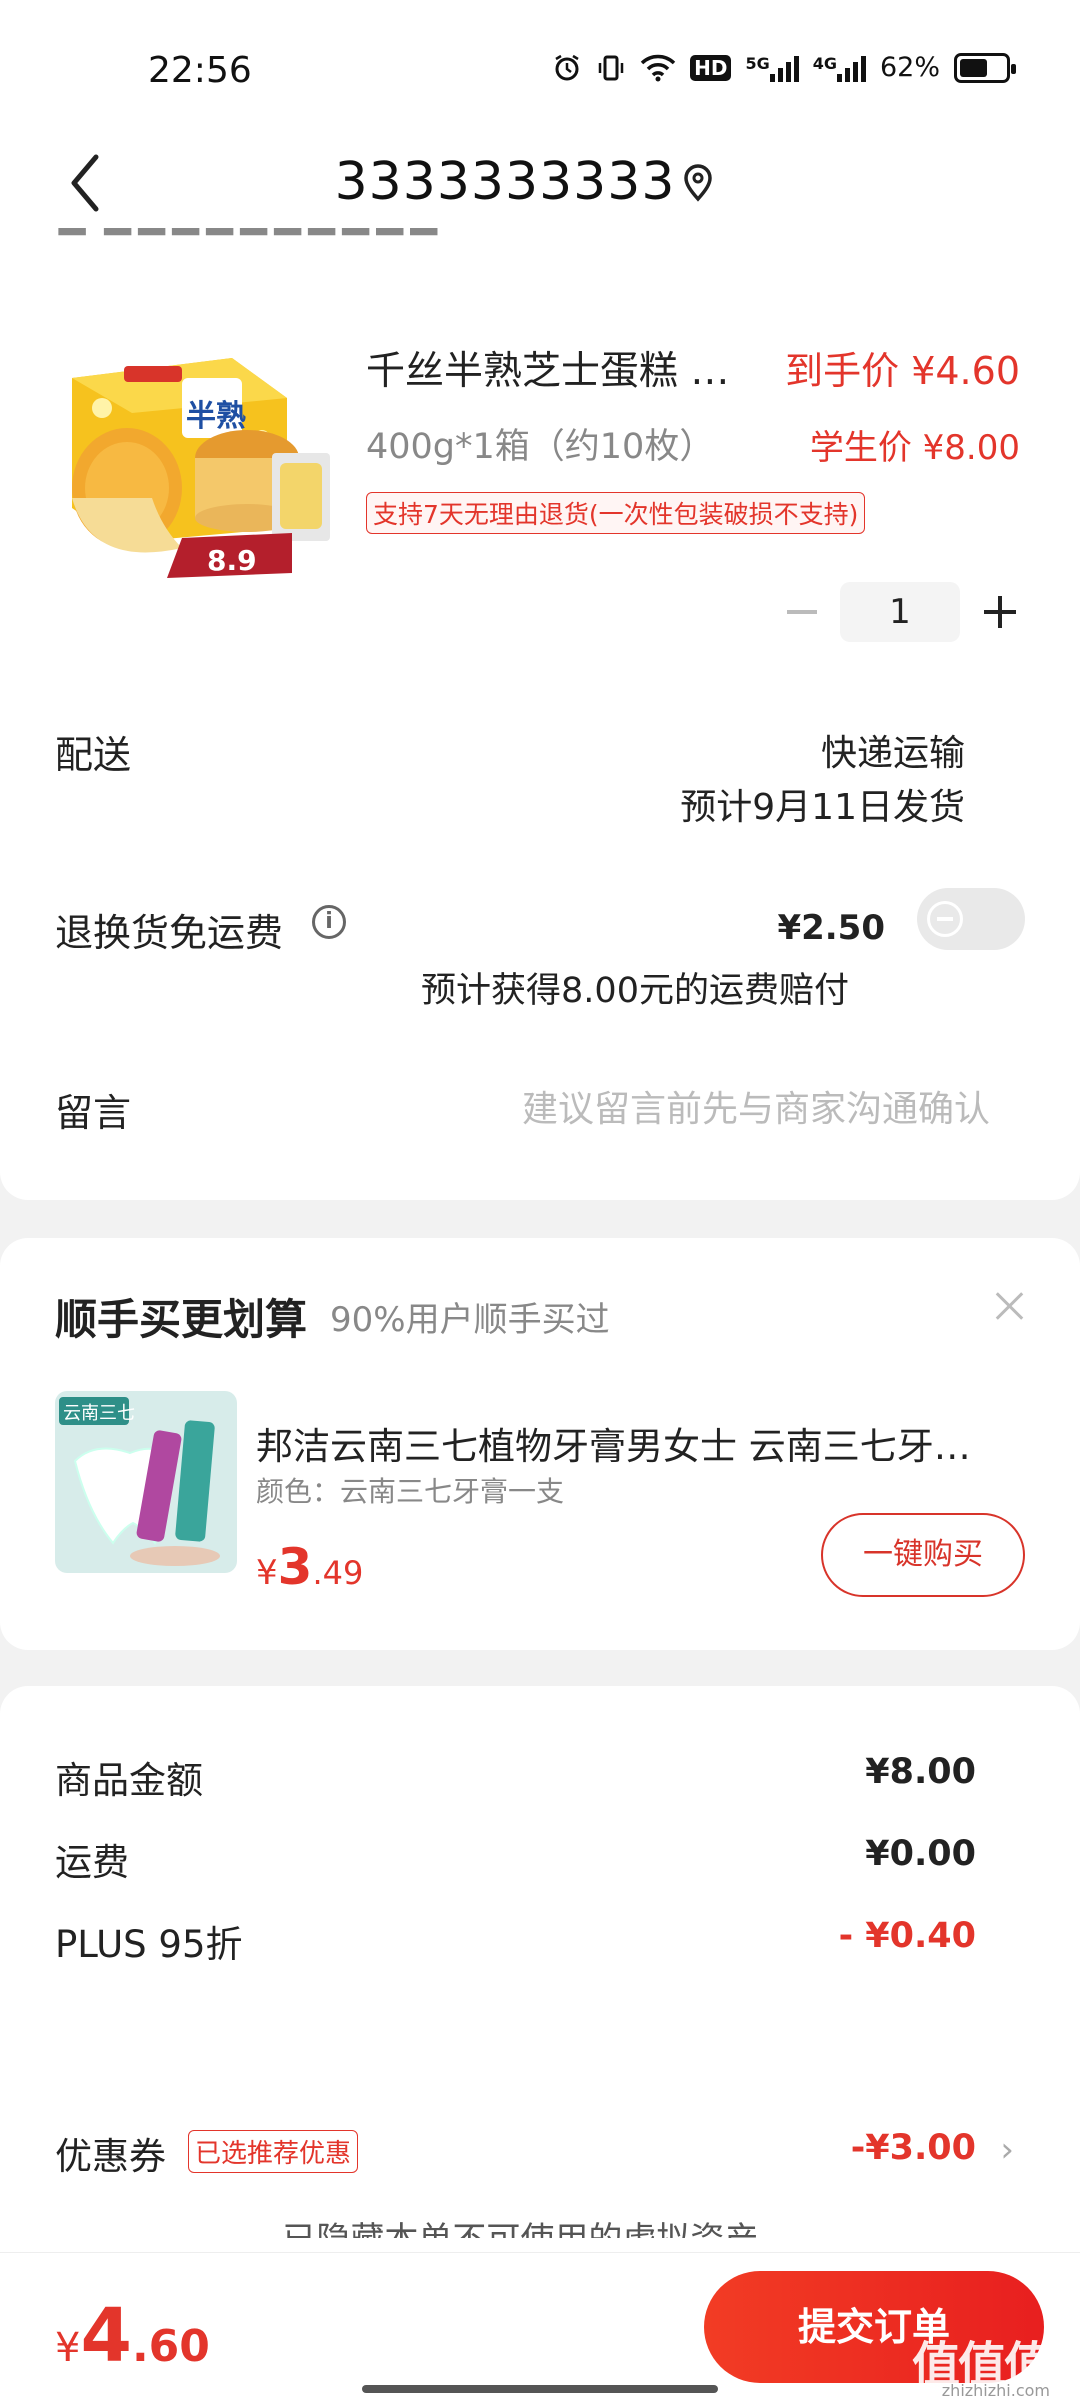 This screenshot has width=1080, height=2400. What do you see at coordinates (505, 182) in the screenshot?
I see `page-title: 3333333333` at bounding box center [505, 182].